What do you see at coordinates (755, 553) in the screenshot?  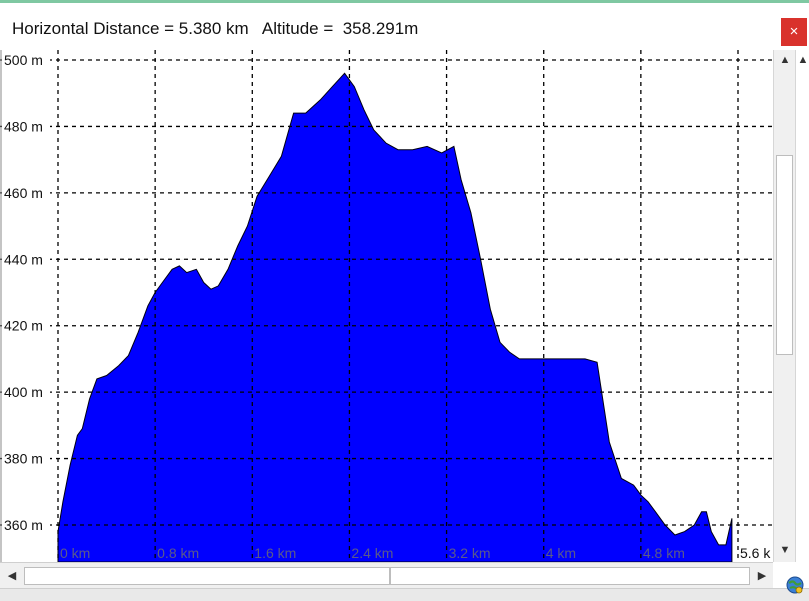 I see `x-tick-label: 5.6 k` at bounding box center [755, 553].